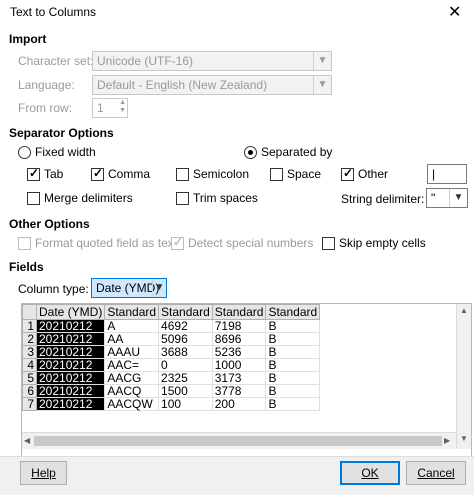  Describe the element at coordinates (29, 326) in the screenshot. I see `row-number: 1` at that location.